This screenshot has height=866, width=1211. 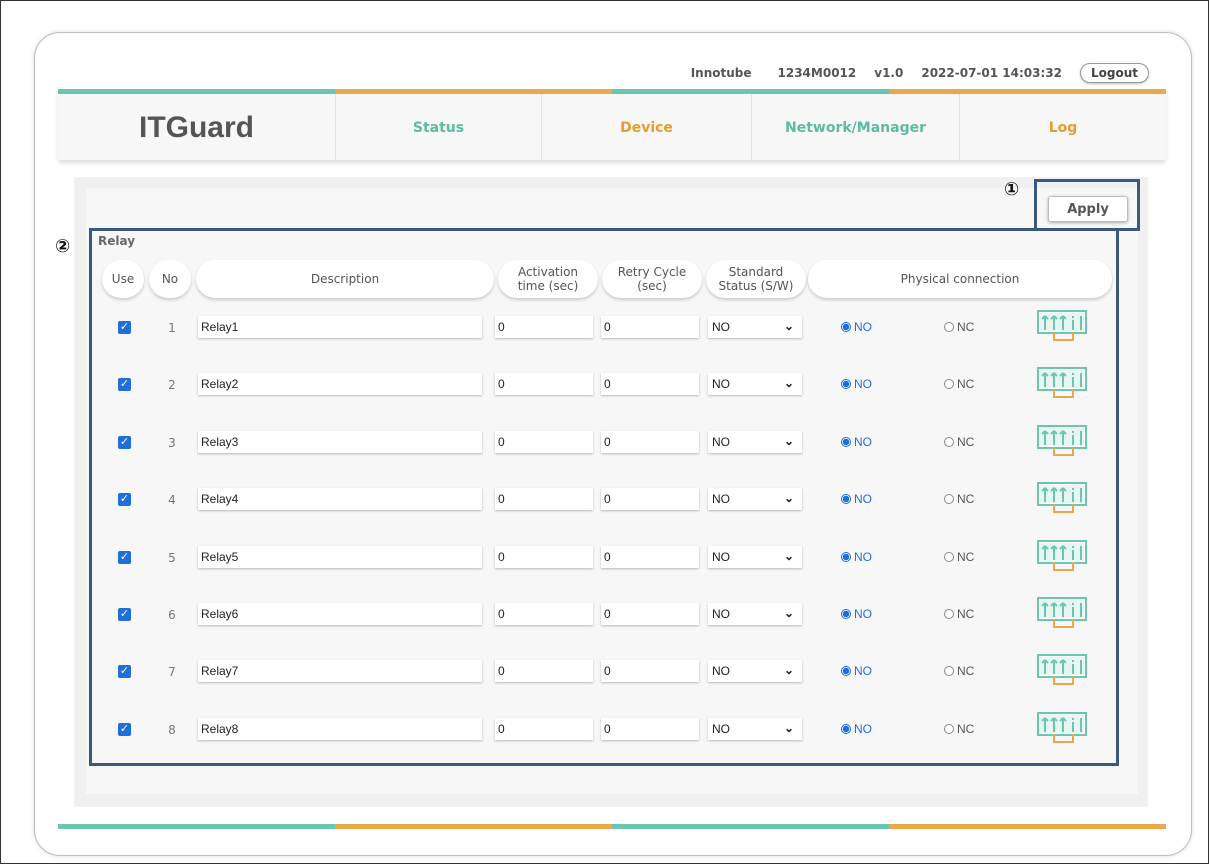 What do you see at coordinates (473, 826) in the screenshot?
I see `footer-accent-orange` at bounding box center [473, 826].